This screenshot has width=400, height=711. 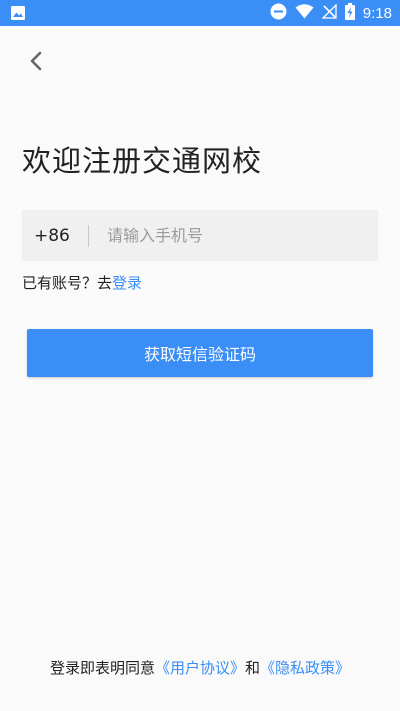 I want to click on page-title: 欢迎注册交通网校, so click(x=142, y=161).